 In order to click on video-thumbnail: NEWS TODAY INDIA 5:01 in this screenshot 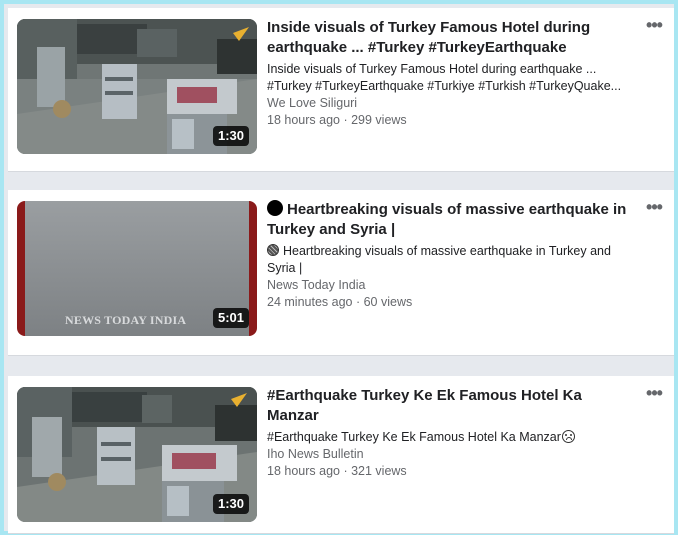, I will do `click(137, 268)`.